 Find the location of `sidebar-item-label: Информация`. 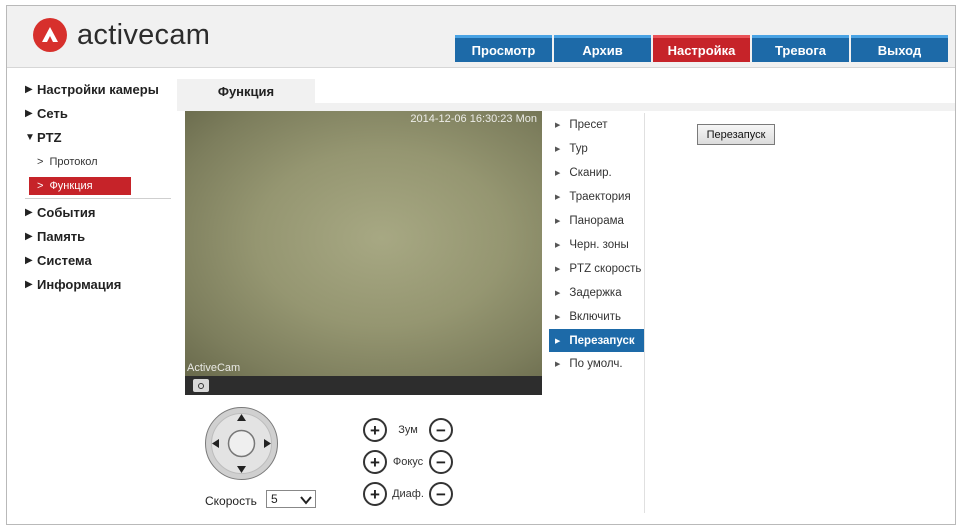

sidebar-item-label: Информация is located at coordinates (79, 284).